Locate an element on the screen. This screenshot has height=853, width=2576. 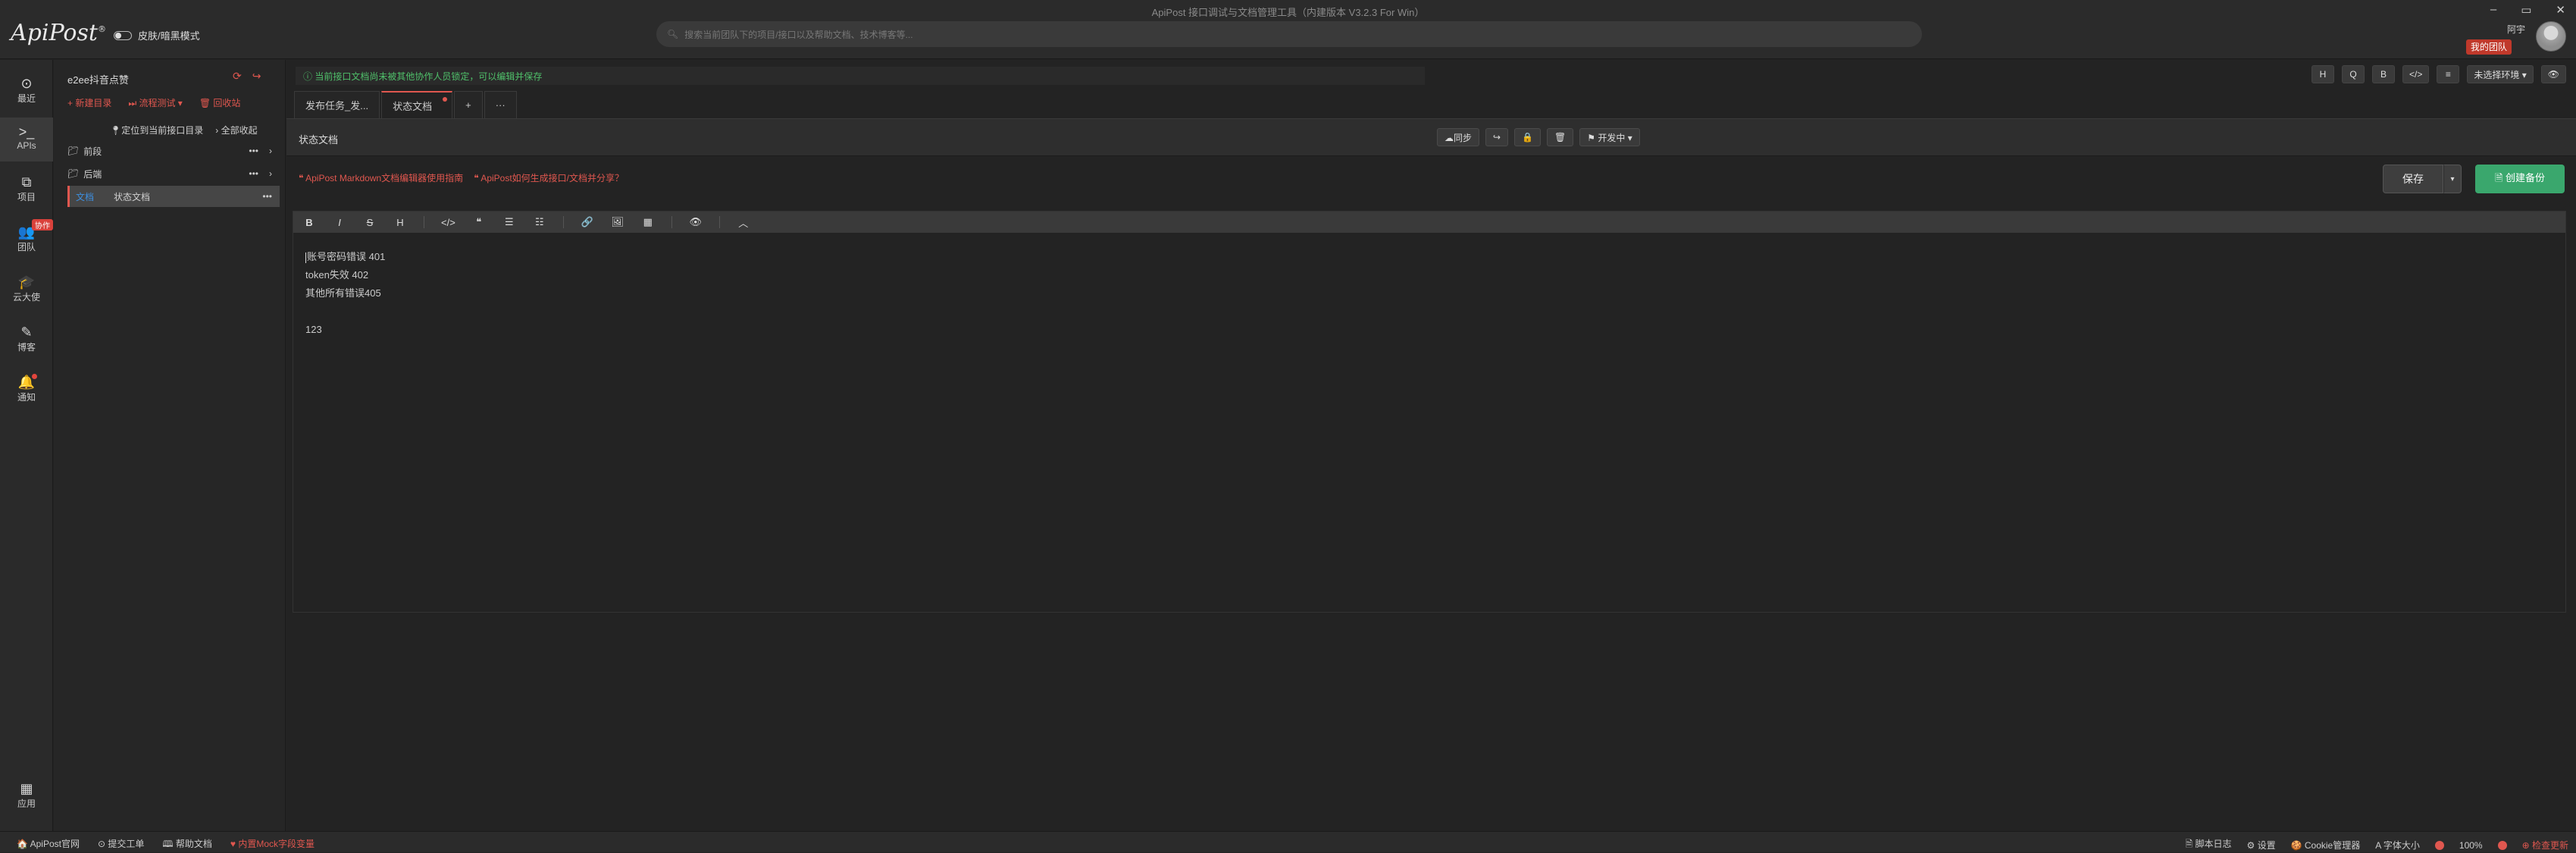
font-size-label: A 字体大小 is located at coordinates (2397, 845).